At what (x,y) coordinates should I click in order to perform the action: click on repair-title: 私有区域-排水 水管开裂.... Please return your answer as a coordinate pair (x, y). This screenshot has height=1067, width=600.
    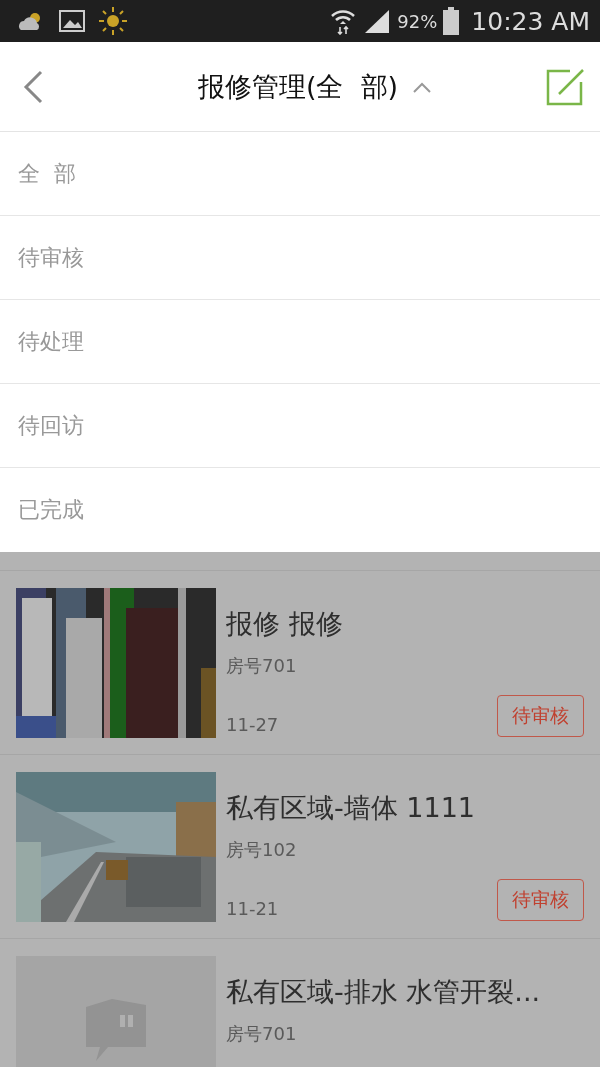
    Looking at the image, I should click on (384, 992).